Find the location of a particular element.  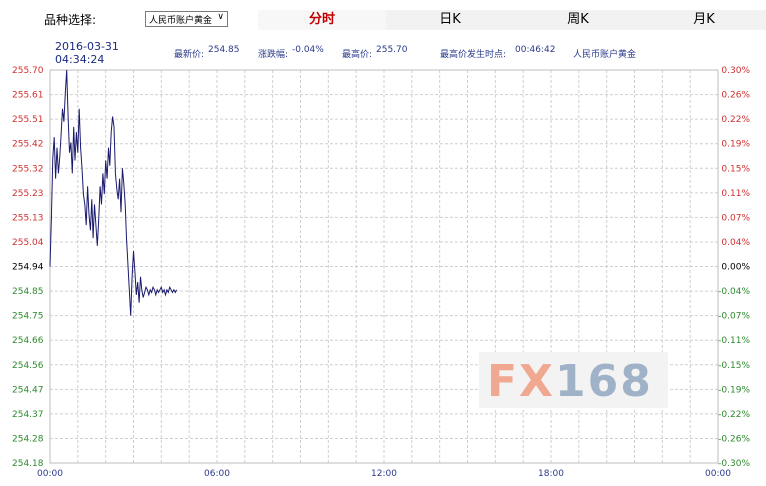

y-tick-label: 254.85 is located at coordinates (28, 292).